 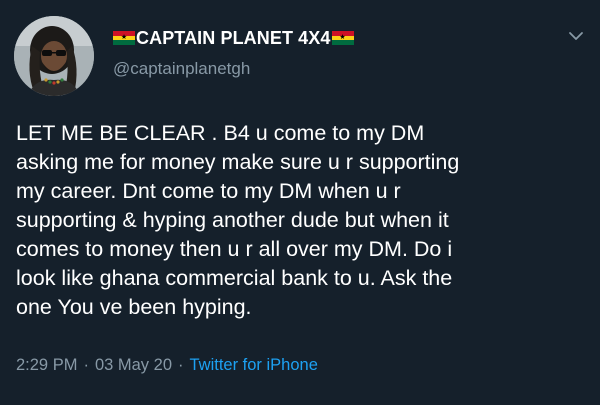 What do you see at coordinates (133, 365) in the screenshot?
I see `tweet-date: 03 May 20` at bounding box center [133, 365].